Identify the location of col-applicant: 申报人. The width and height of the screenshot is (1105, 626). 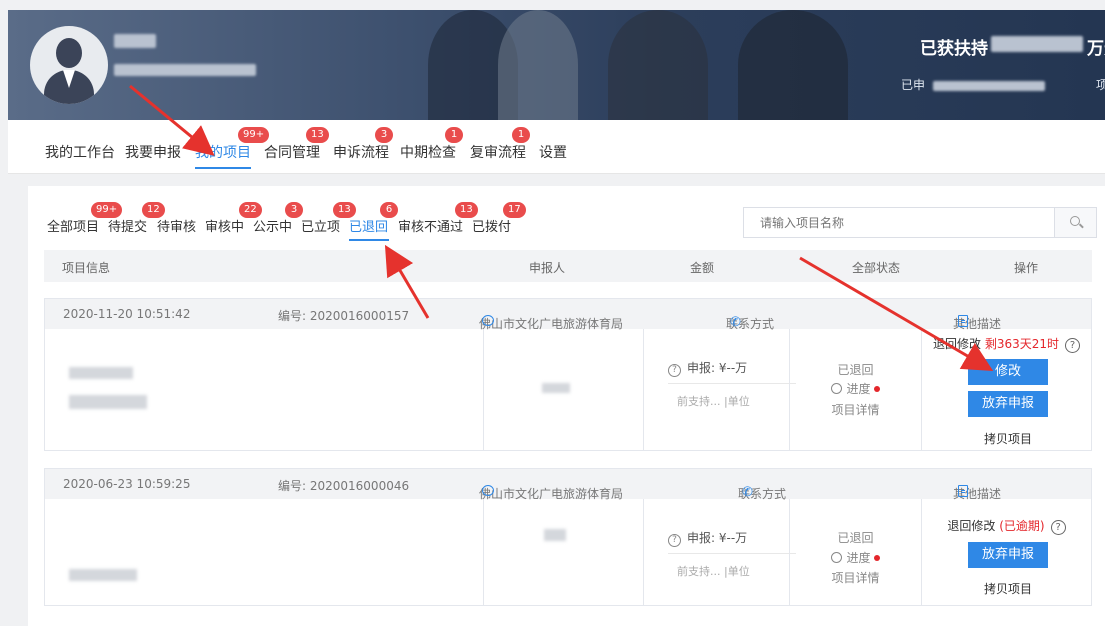
(547, 268).